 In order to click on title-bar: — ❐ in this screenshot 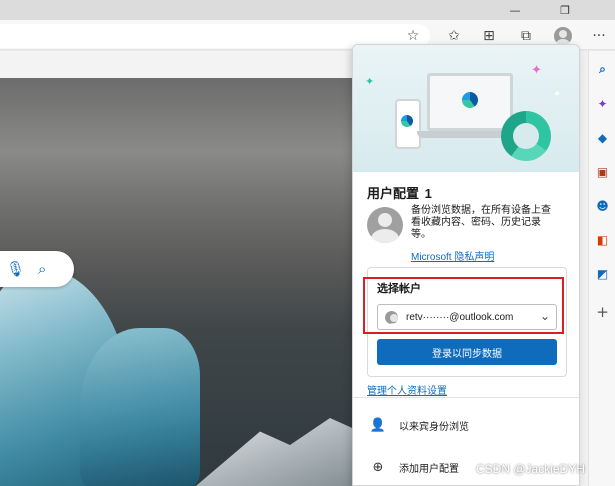, I will do `click(307, 10)`.